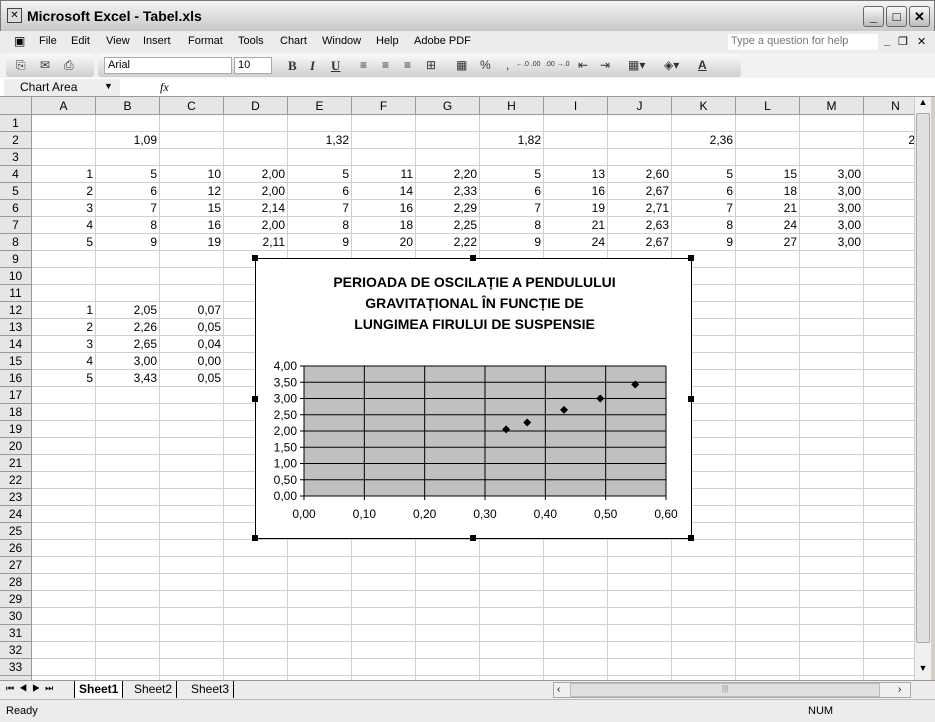 This screenshot has width=935, height=722. I want to click on row-header: 3, so click(16, 157).